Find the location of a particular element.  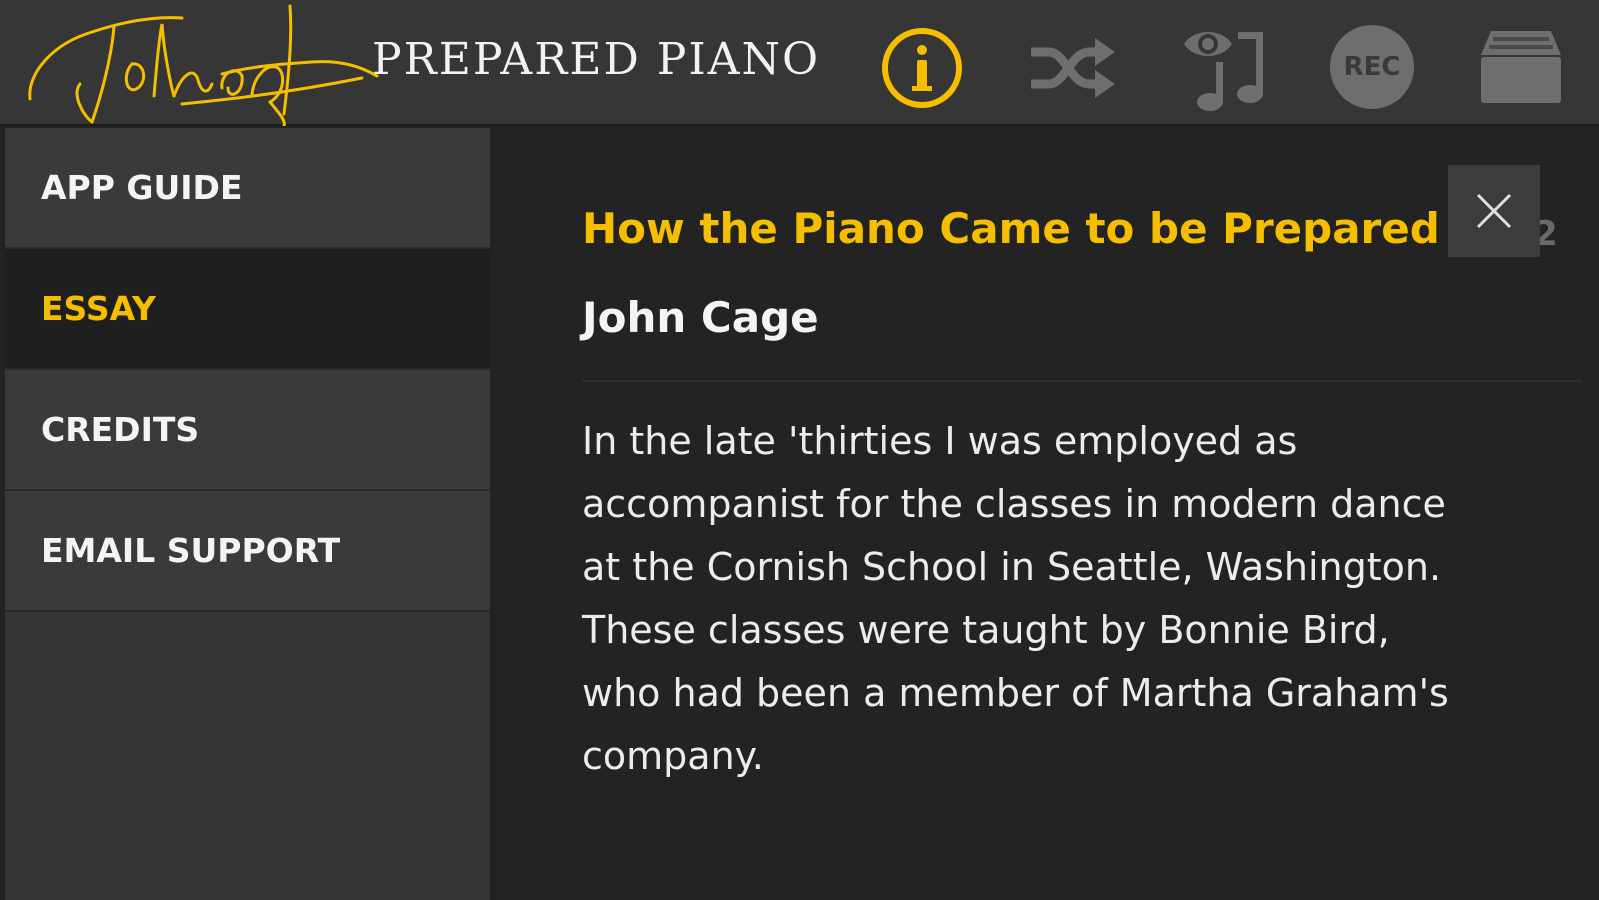

close-button is located at coordinates (1494, 211).